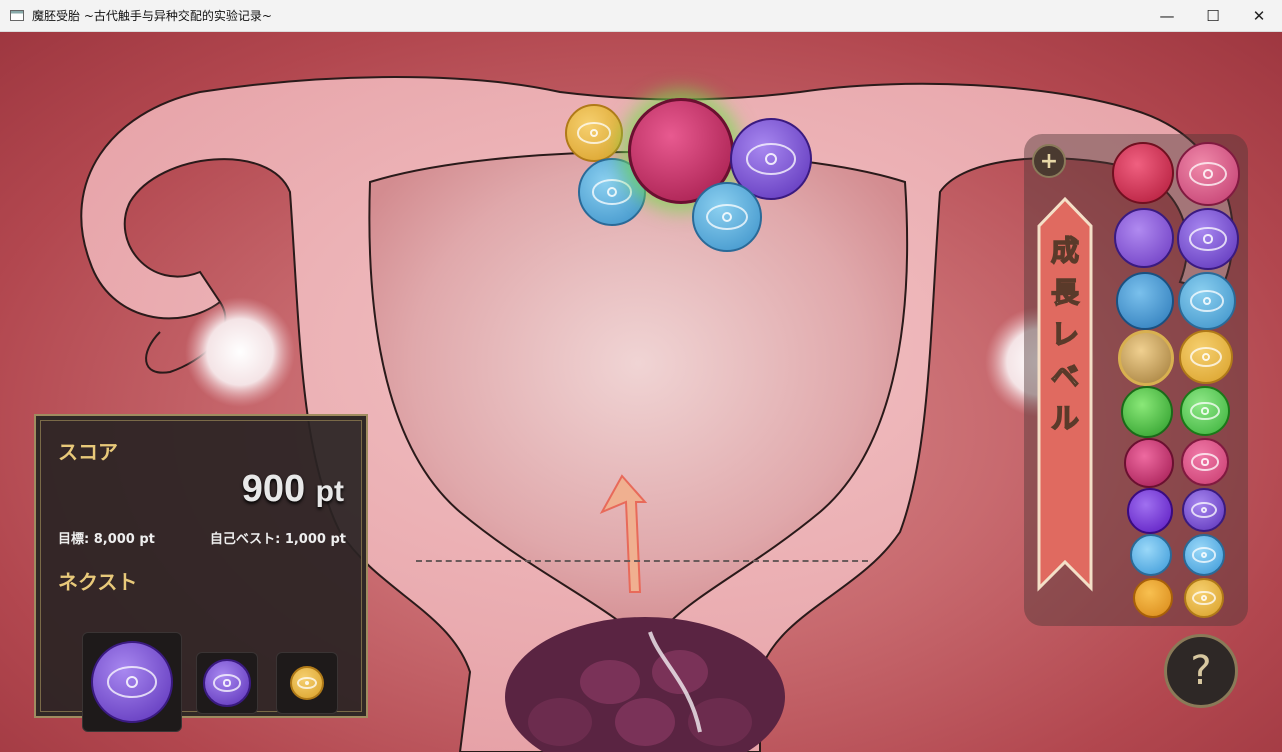 The image size is (1282, 752). I want to click on stage-green-cluster-icon, so click(1147, 412).